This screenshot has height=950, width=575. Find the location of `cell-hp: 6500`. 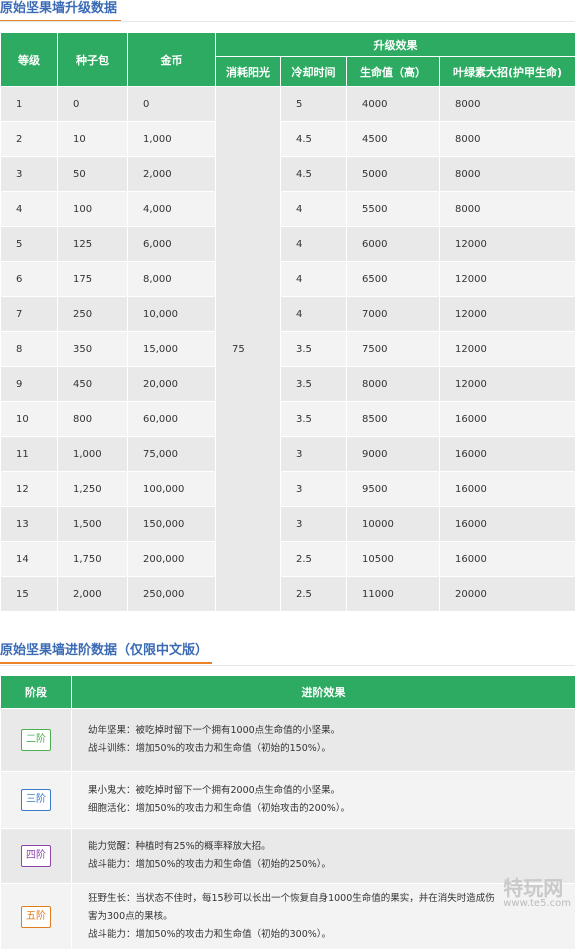

cell-hp: 6500 is located at coordinates (393, 279).